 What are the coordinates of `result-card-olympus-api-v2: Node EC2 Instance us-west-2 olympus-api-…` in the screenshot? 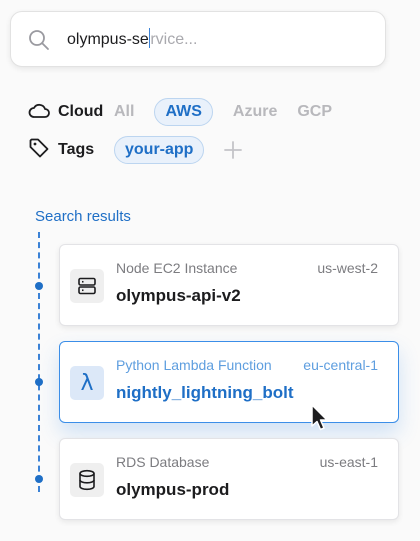 It's located at (229, 285).